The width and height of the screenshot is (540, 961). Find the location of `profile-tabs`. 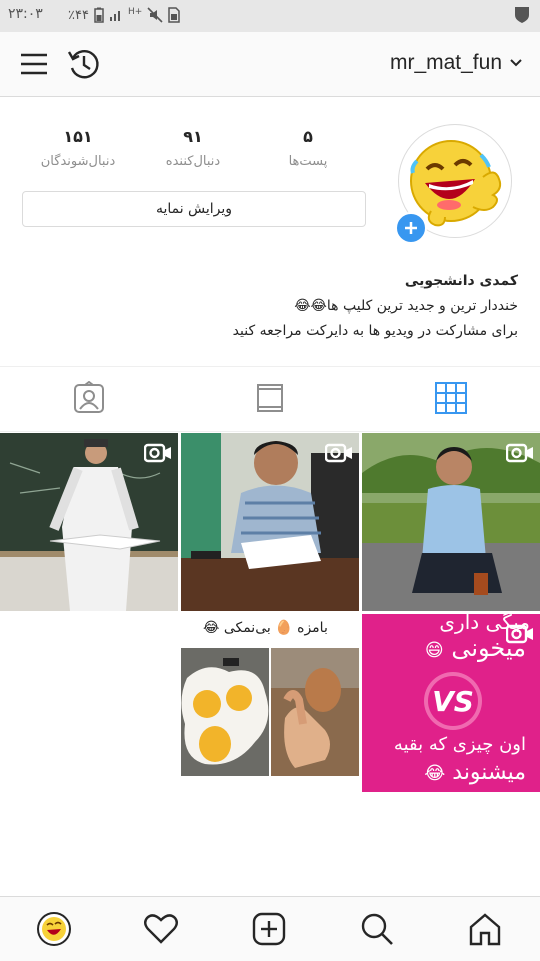

profile-tabs is located at coordinates (270, 399).